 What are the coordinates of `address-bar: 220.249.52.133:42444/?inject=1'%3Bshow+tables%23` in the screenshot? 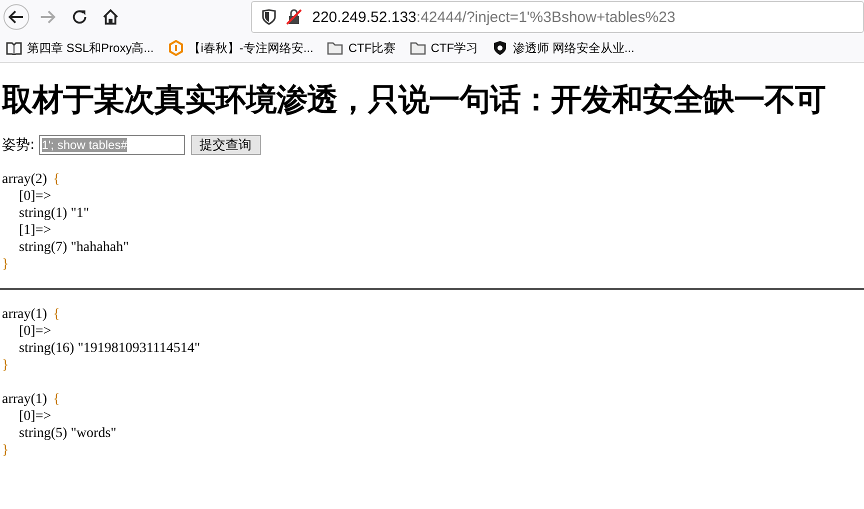 It's located at (557, 17).